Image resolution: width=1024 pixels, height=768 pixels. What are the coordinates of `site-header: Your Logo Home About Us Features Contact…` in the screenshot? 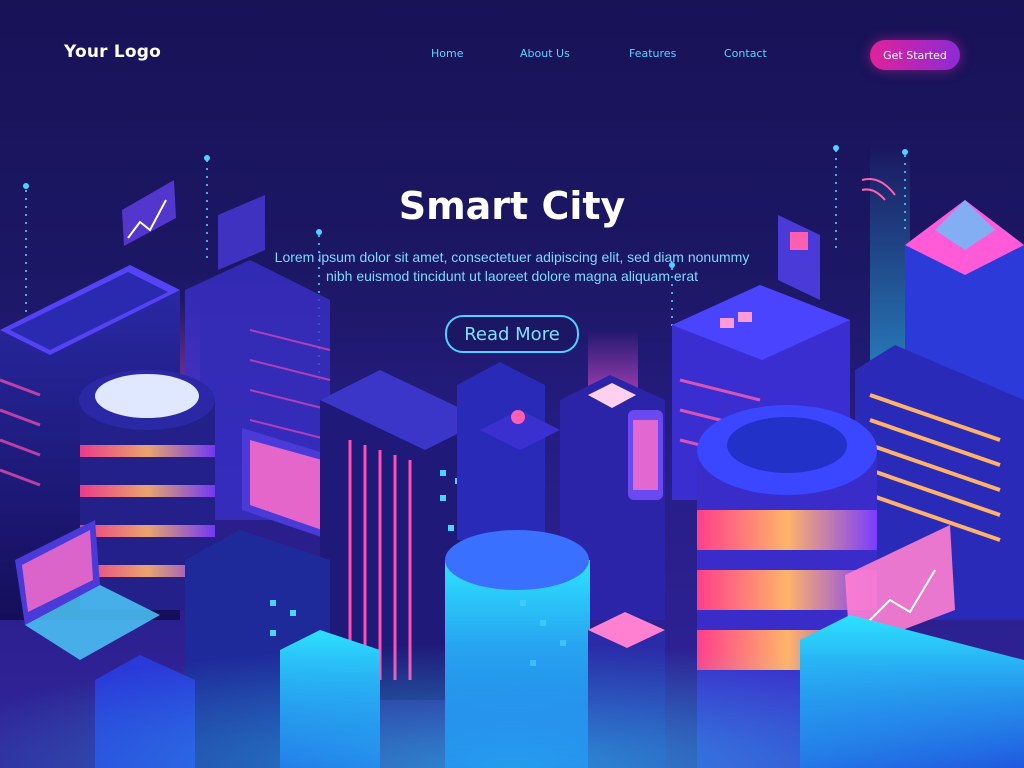 It's located at (512, 50).